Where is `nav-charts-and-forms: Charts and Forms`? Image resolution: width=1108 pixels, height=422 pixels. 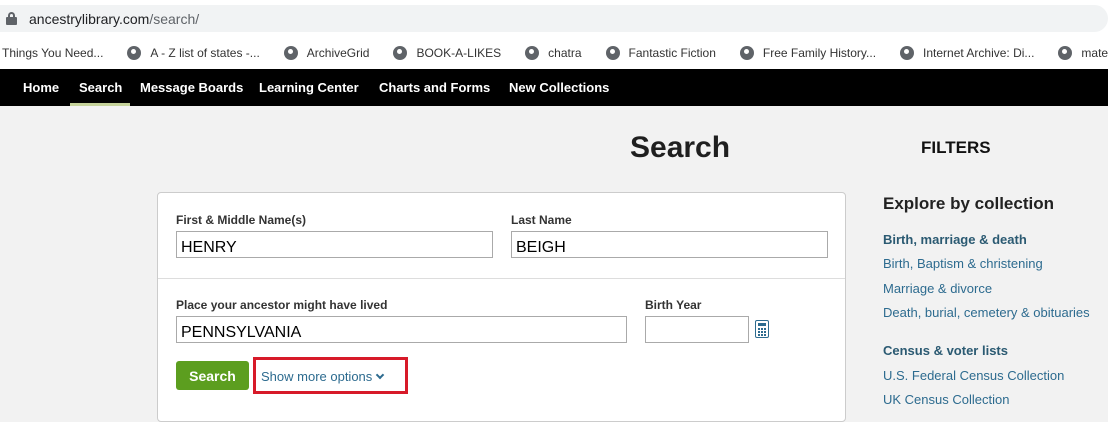 nav-charts-and-forms: Charts and Forms is located at coordinates (434, 87).